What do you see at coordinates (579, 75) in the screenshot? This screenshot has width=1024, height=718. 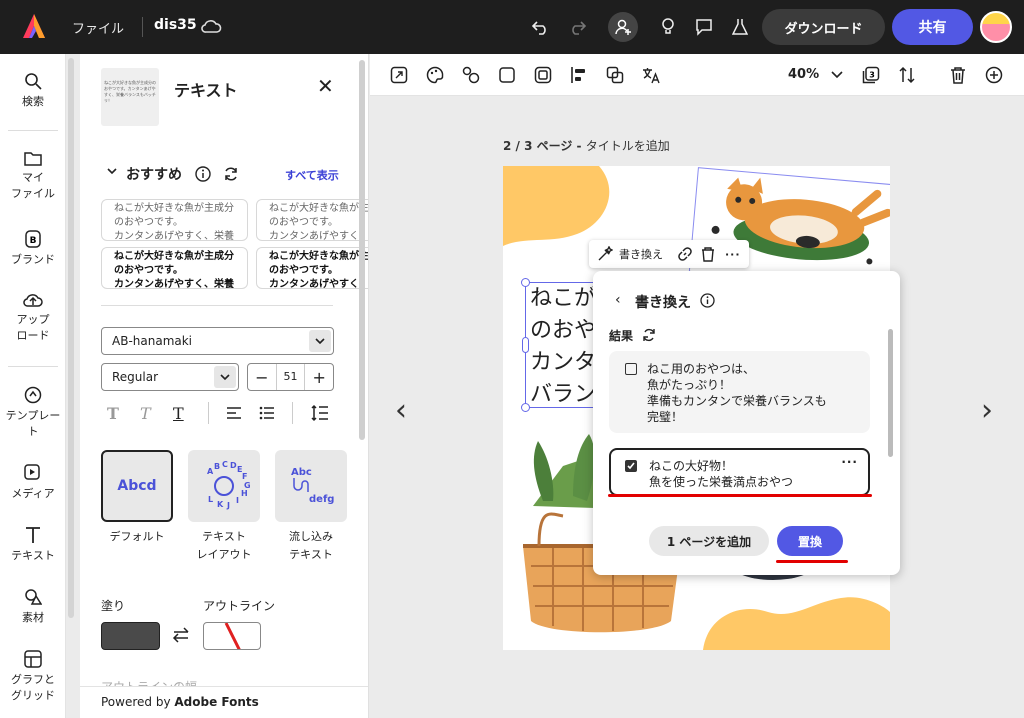 I see `align-objects-icon` at bounding box center [579, 75].